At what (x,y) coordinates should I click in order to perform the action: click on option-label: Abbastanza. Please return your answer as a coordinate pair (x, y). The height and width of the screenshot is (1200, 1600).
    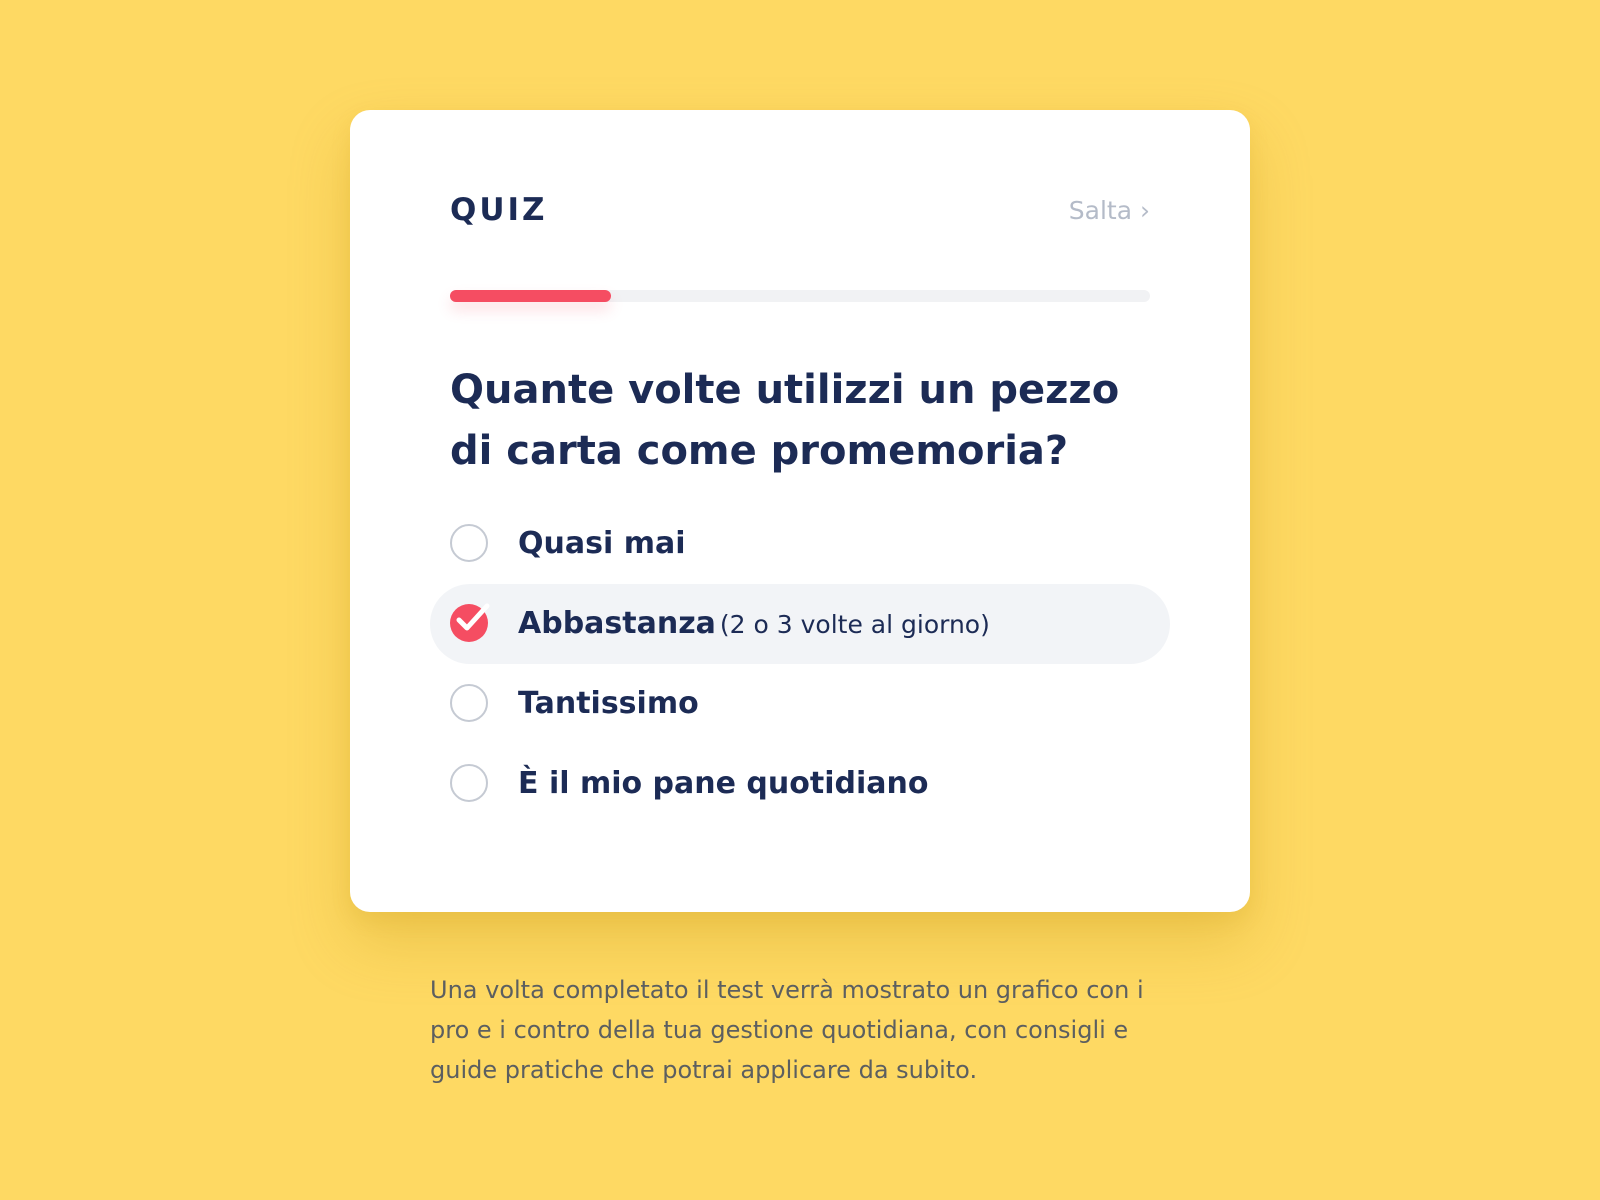
    Looking at the image, I should click on (617, 623).